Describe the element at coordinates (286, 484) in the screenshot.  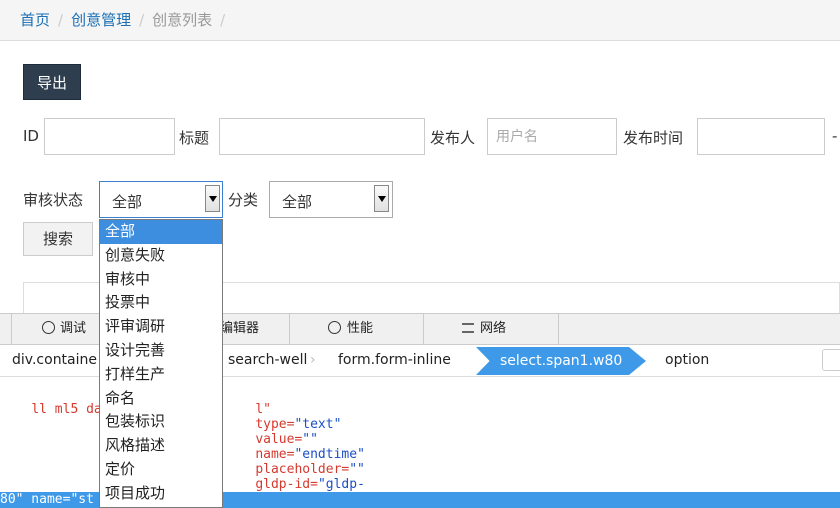
I see `code-token: gldp-id=` at that location.